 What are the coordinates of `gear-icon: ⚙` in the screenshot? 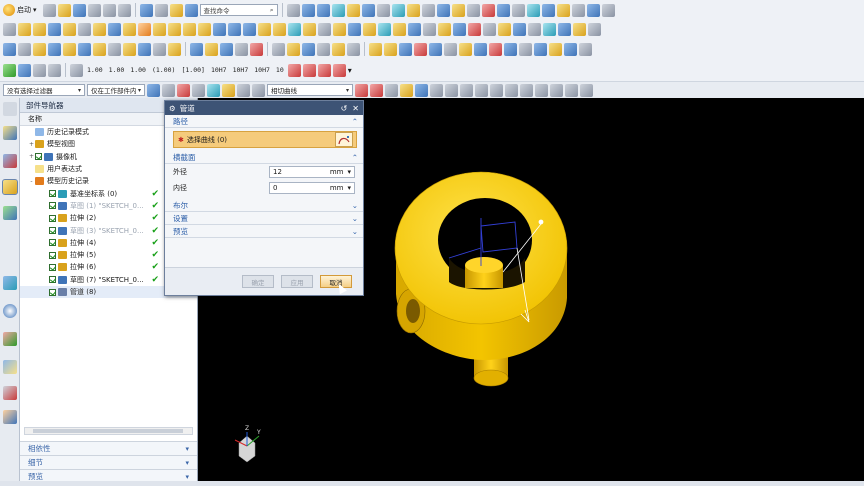 It's located at (172, 108).